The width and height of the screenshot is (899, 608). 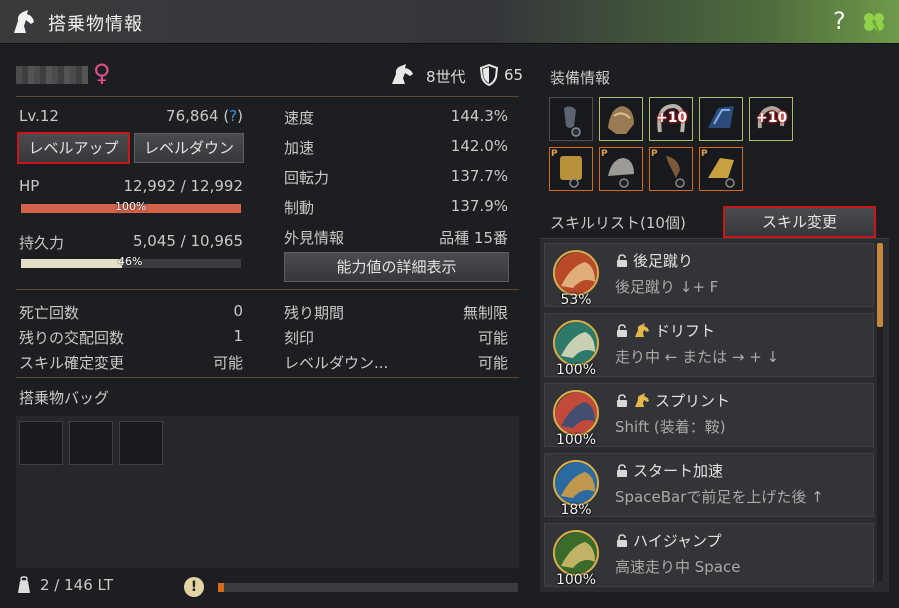 I want to click on skill-command: 走り中 ← または → + ↓, so click(x=697, y=357).